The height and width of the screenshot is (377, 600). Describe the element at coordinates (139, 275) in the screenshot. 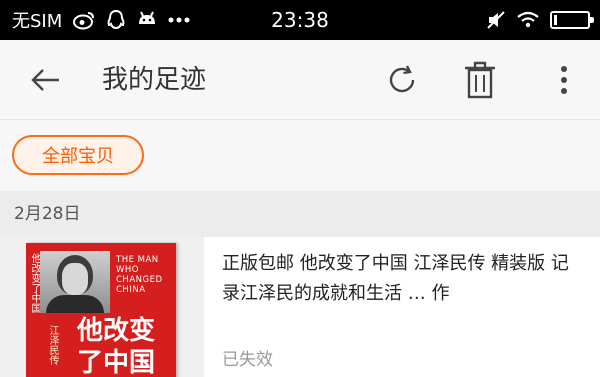

I see `cover-title-en: THE MAN WHO CHANGED CHINA` at that location.